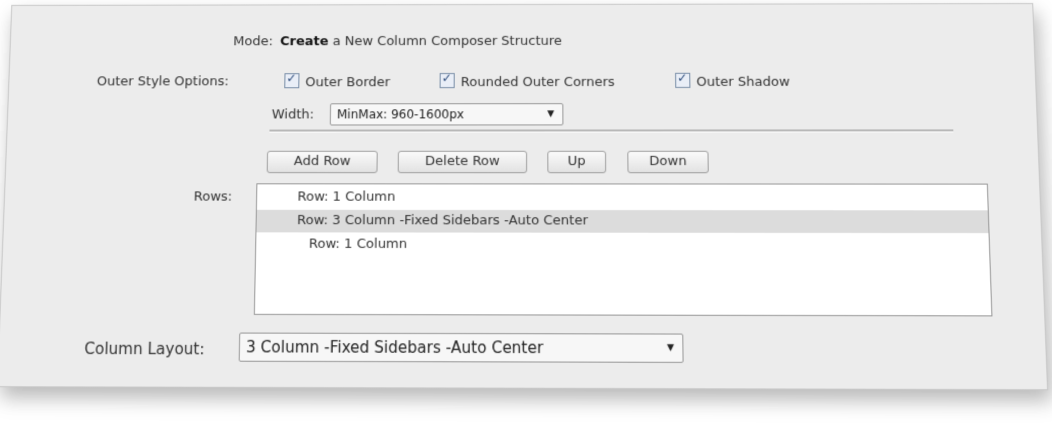  Describe the element at coordinates (537, 82) in the screenshot. I see `rounded-corners-label: Rounded Outer Corners` at that location.